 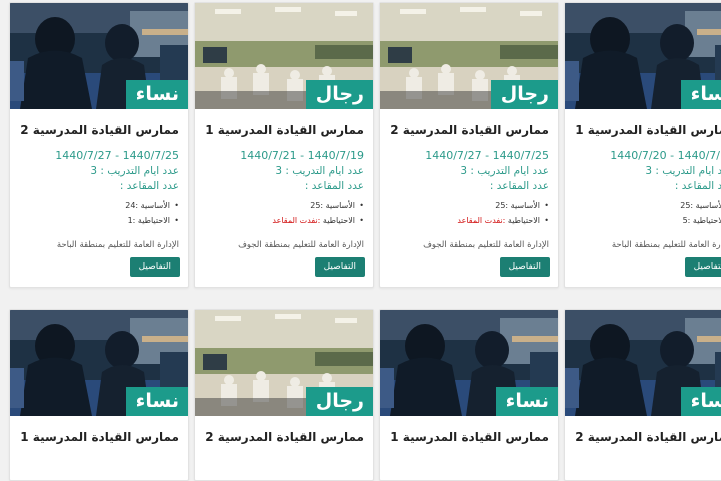 I want to click on seats-list: الأساسية :24 الاحتياطية :1, so click(x=99, y=213).